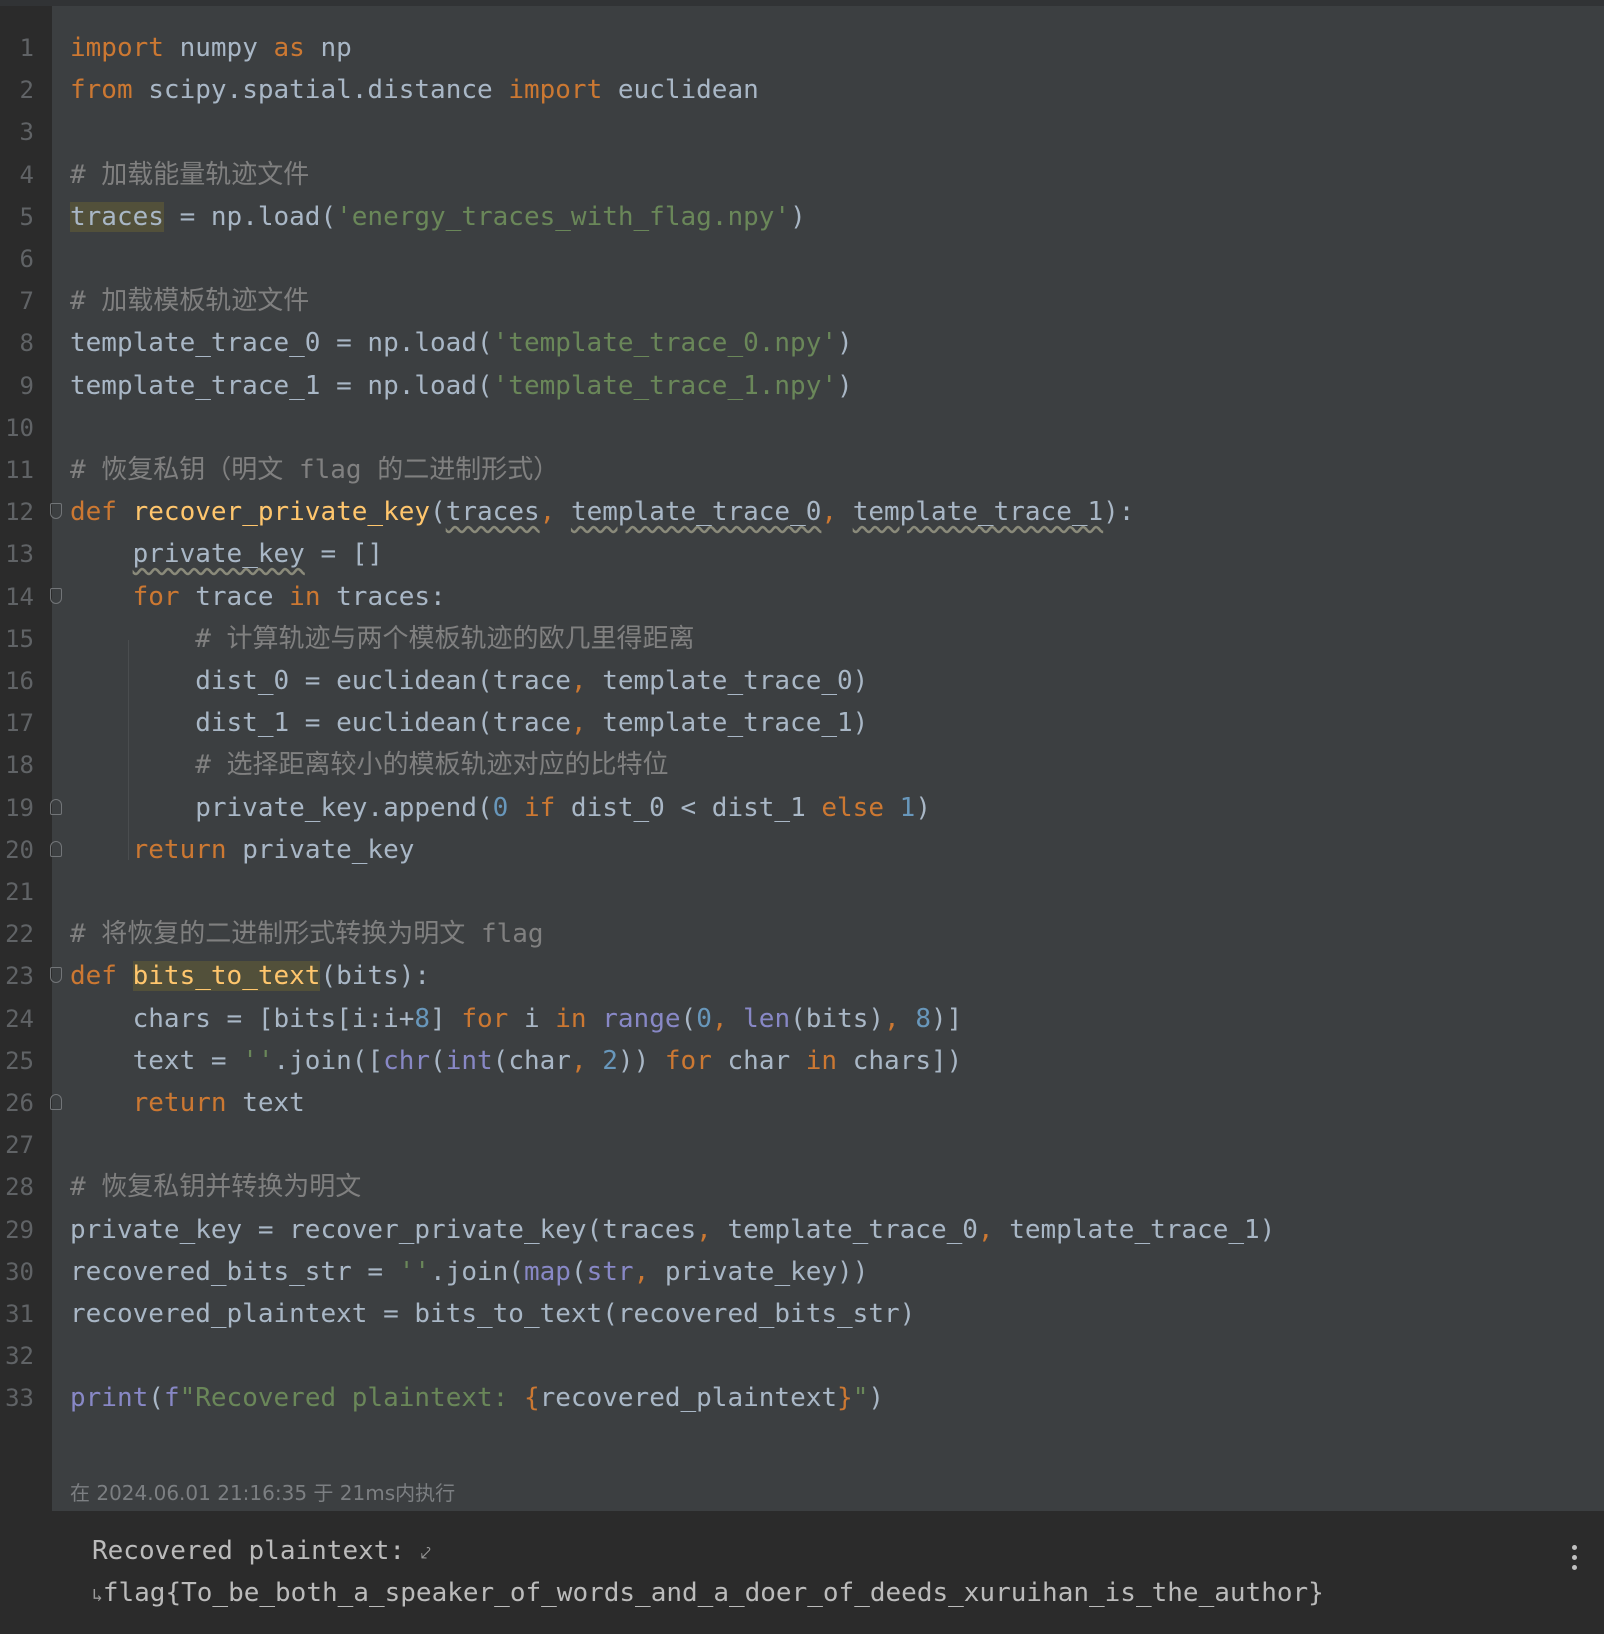  I want to click on code-line: 32, so click(802, 1356).